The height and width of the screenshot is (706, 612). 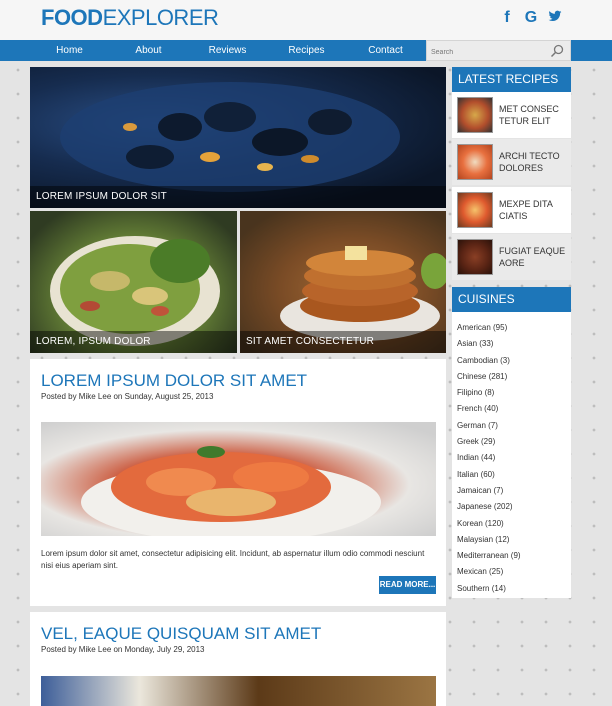 What do you see at coordinates (160, 17) in the screenshot?
I see `logo-light-text: EXPLORER` at bounding box center [160, 17].